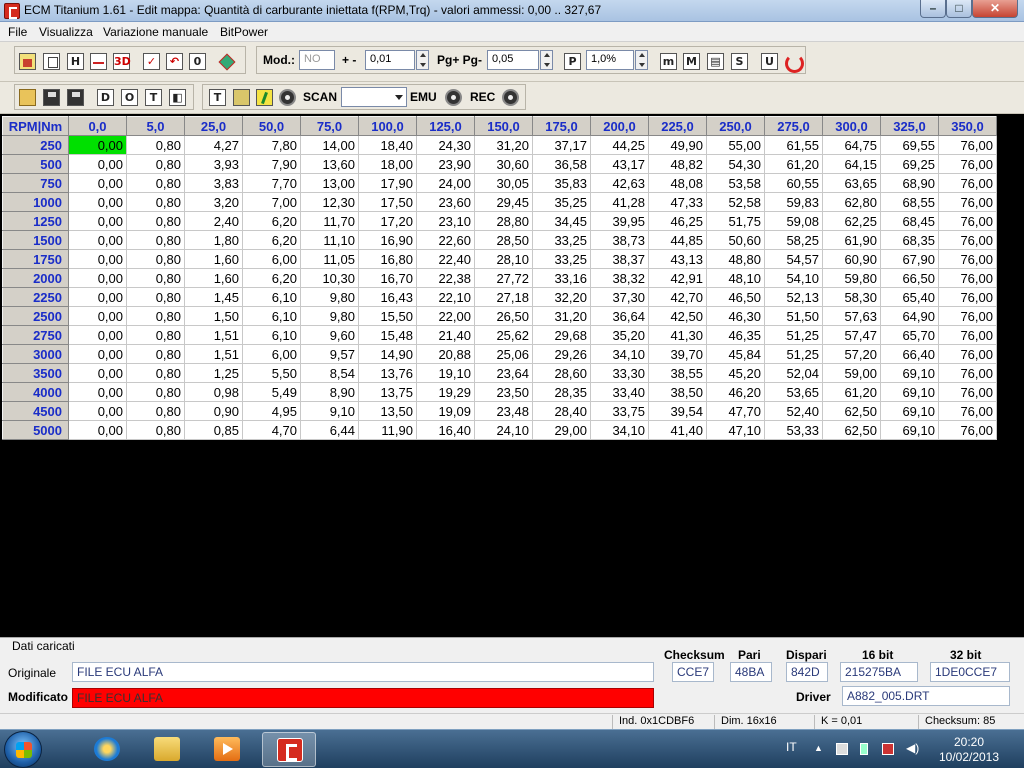  What do you see at coordinates (155, 32) in the screenshot?
I see `menu-variazione-manuale: Variazione manuale` at bounding box center [155, 32].